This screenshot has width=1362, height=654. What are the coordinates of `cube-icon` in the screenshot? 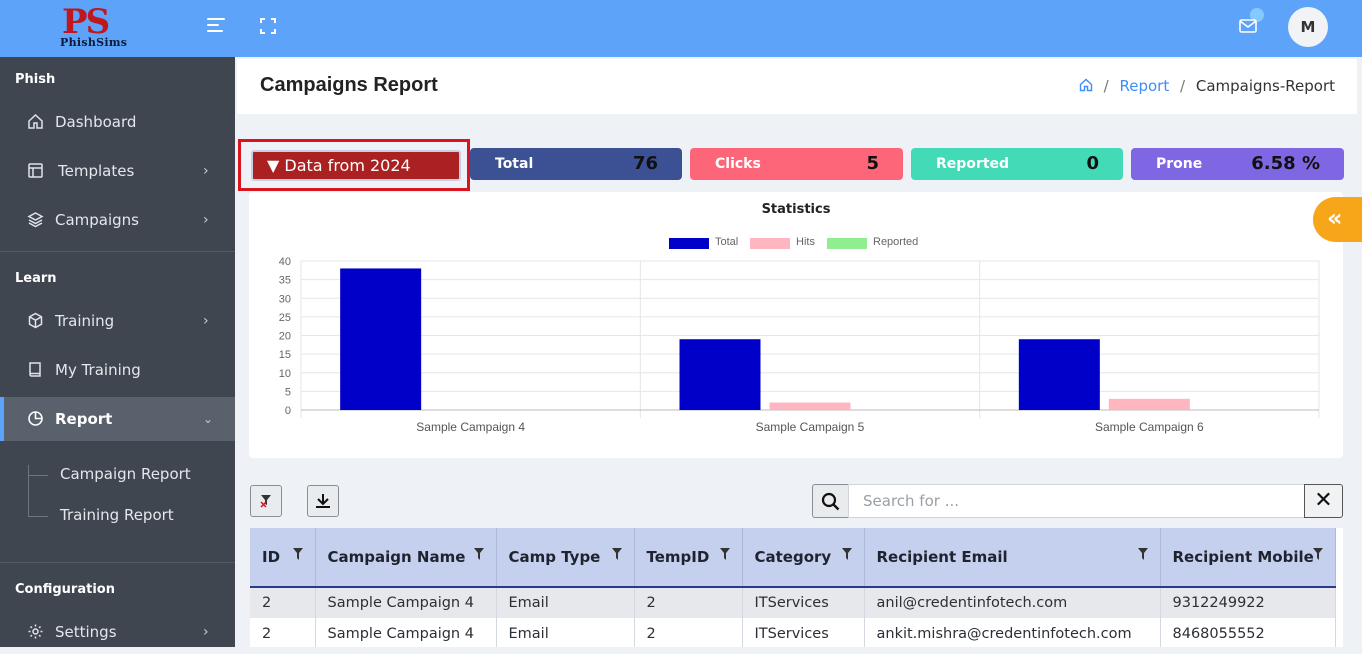 It's located at (35, 320).